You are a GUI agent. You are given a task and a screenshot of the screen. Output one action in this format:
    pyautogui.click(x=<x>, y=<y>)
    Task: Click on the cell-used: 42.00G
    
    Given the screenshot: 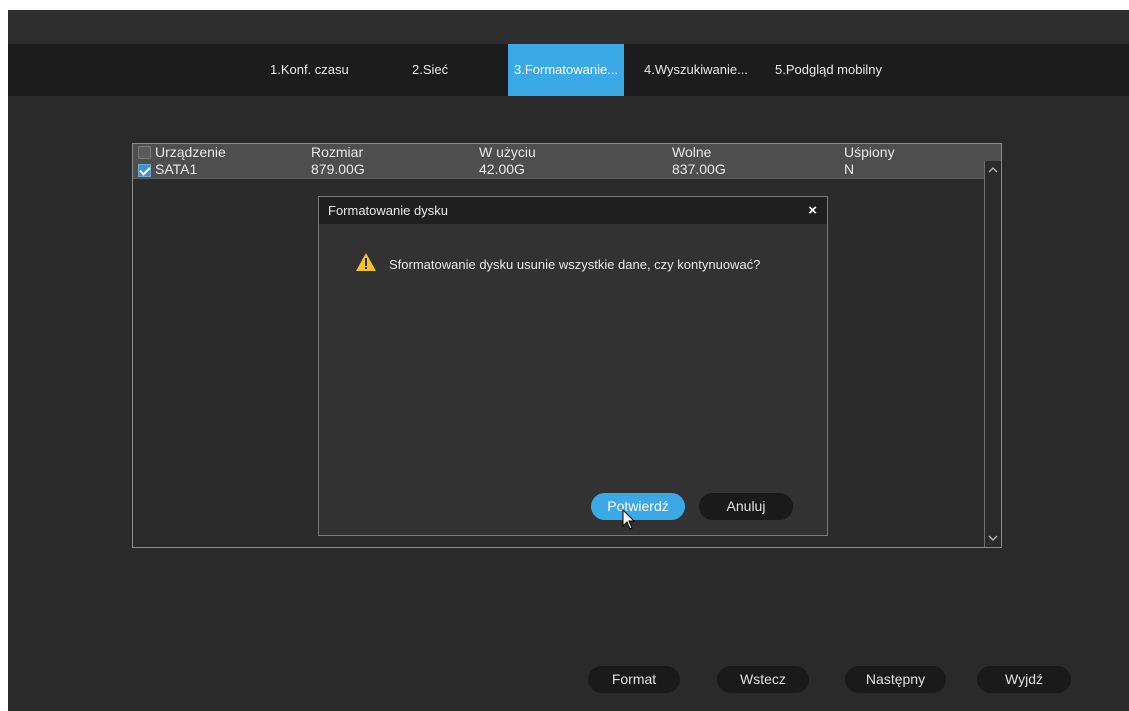 What is the action you would take?
    pyautogui.click(x=502, y=169)
    